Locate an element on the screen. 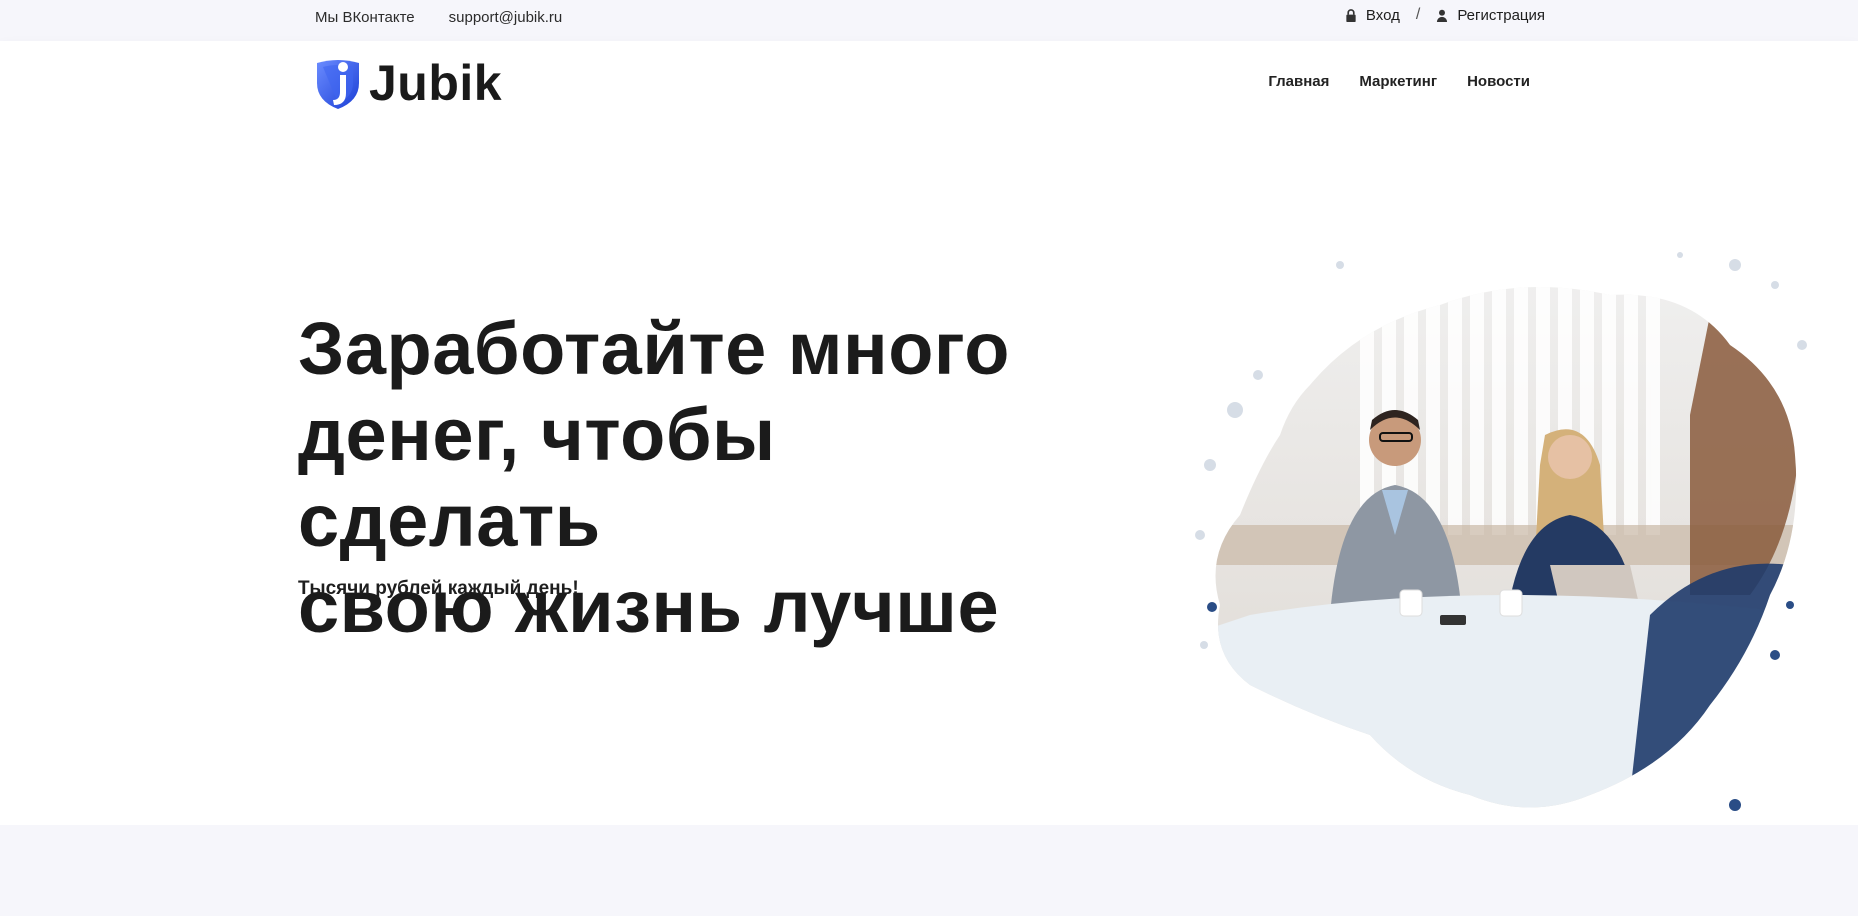 This screenshot has height=916, width=1858. register-link: Регистрация is located at coordinates (1490, 15).